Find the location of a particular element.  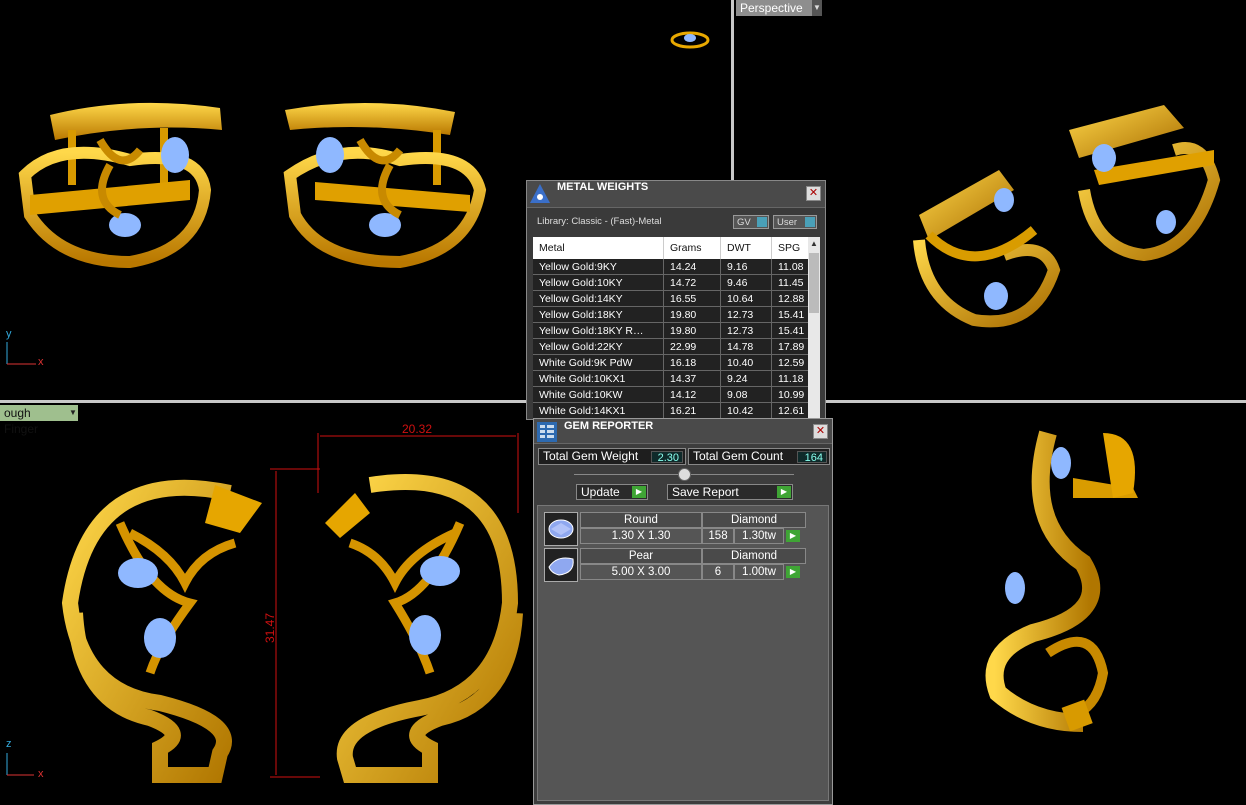

table-row: Yellow Gold:10KY 14.72 9.46 11.45 is located at coordinates (672, 282).